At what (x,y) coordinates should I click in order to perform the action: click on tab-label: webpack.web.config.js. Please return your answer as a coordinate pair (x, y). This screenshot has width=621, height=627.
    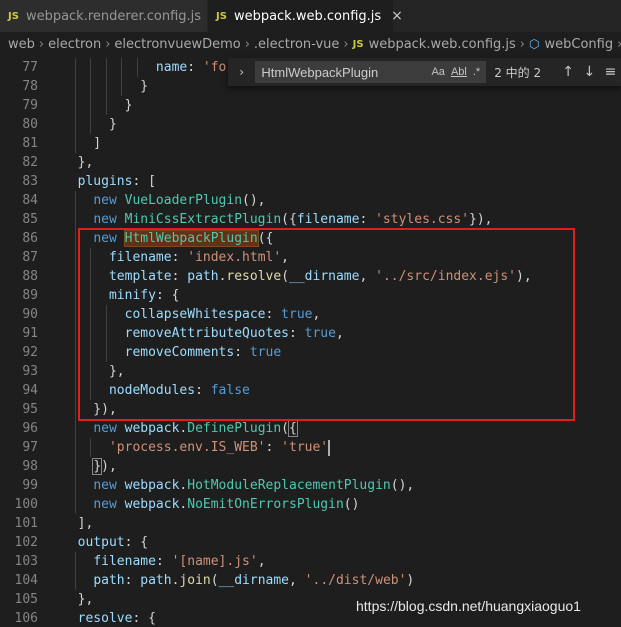
    Looking at the image, I should click on (307, 16).